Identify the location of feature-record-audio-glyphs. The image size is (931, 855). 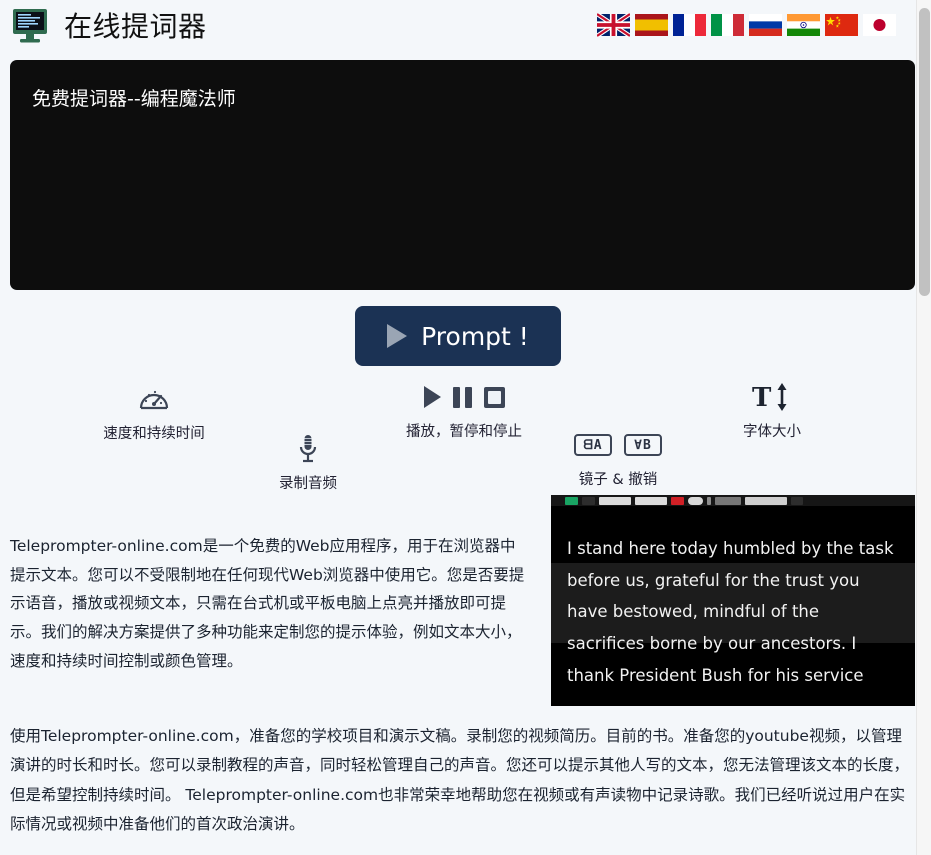
(308, 449).